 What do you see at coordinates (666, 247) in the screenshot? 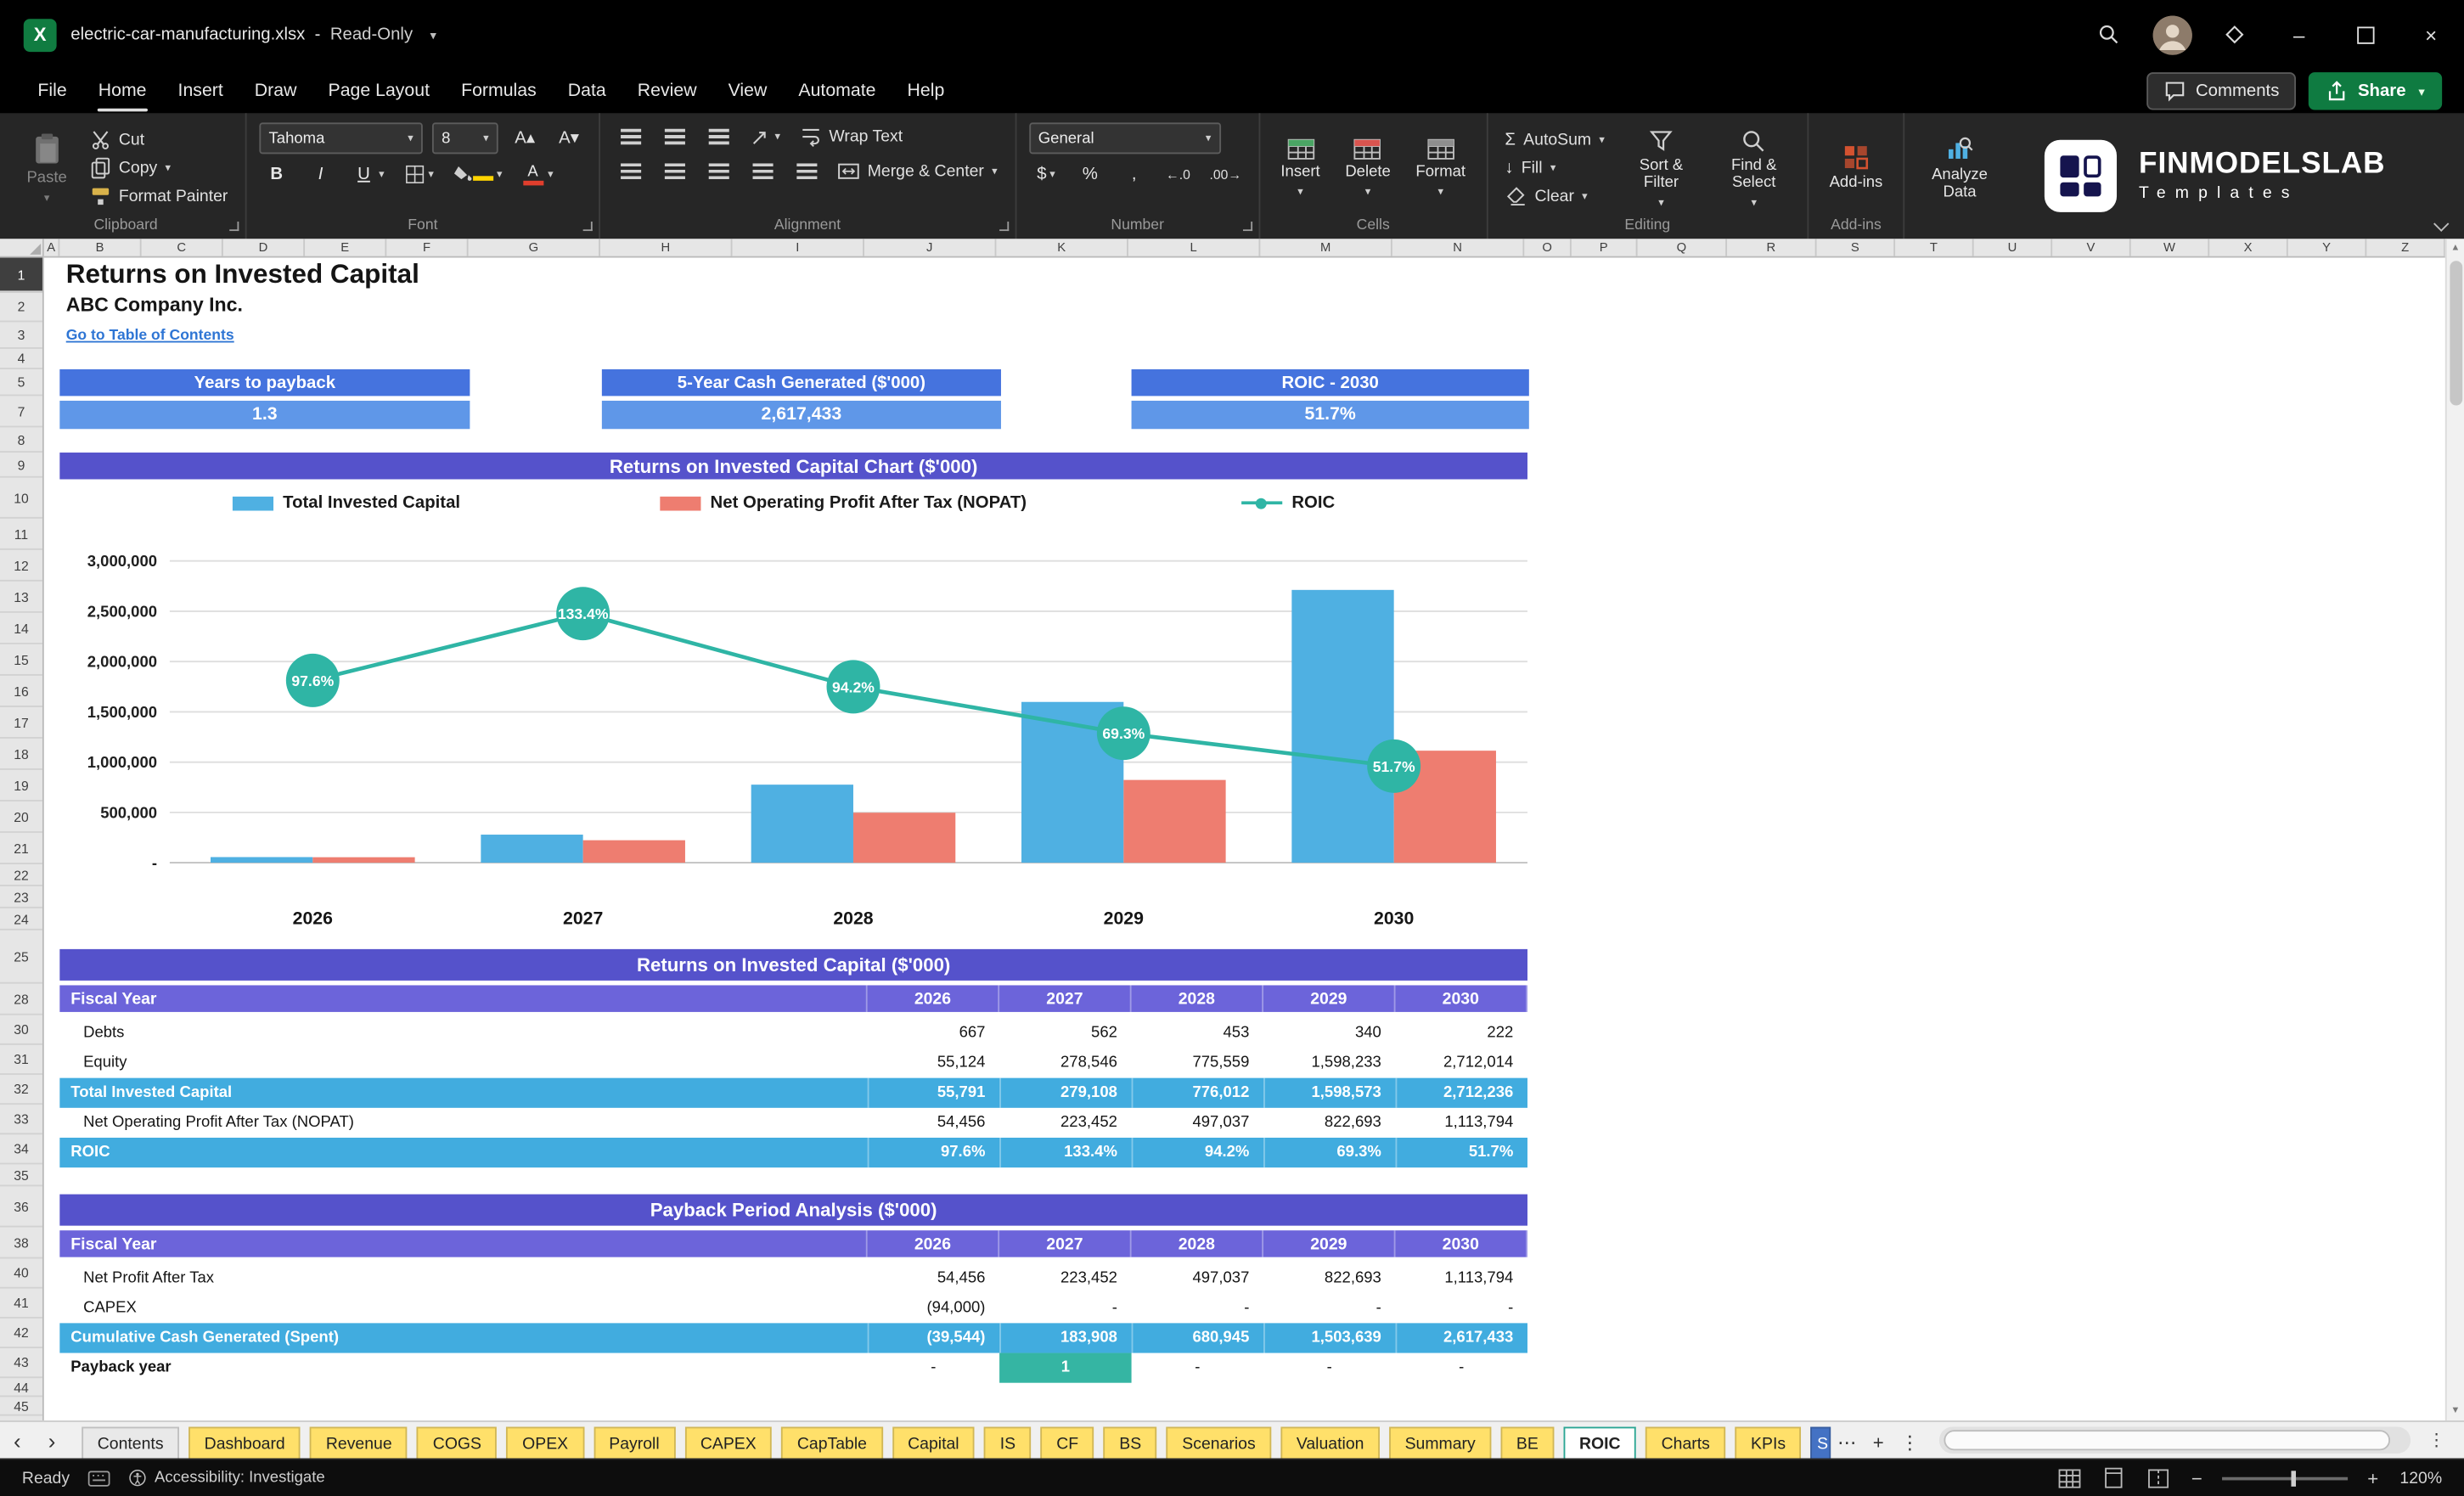
I see `column-header-H: H` at bounding box center [666, 247].